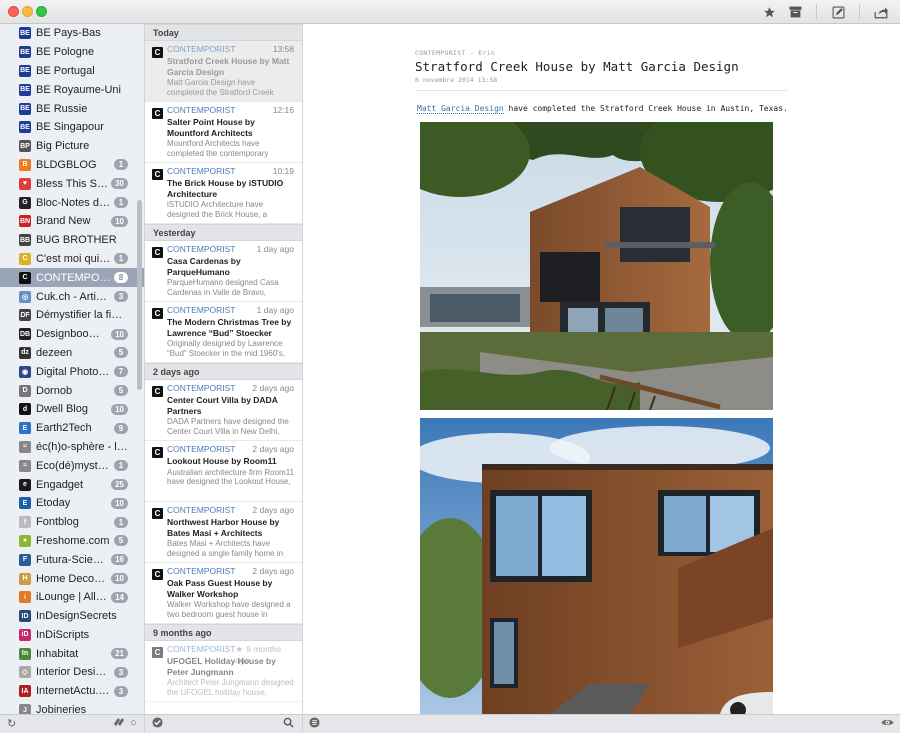  I want to click on feed-favicon-icon: C, so click(25, 258).